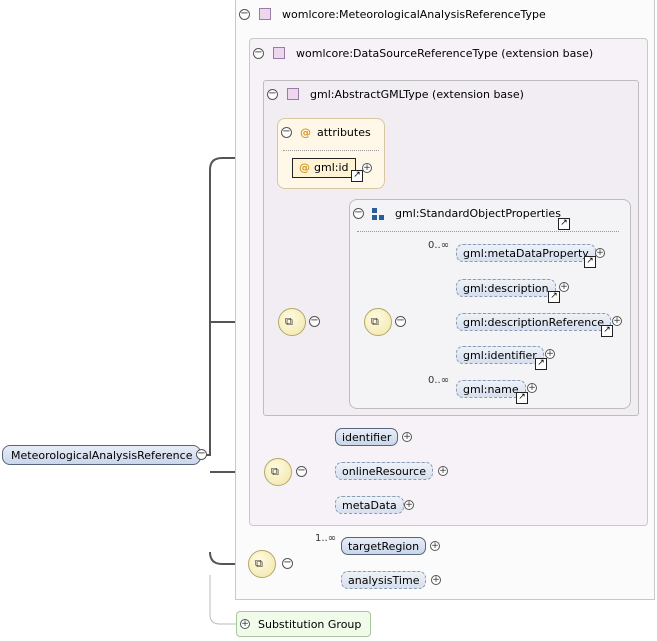 The width and height of the screenshot is (657, 641). I want to click on element-label: gml:identifier, so click(500, 355).